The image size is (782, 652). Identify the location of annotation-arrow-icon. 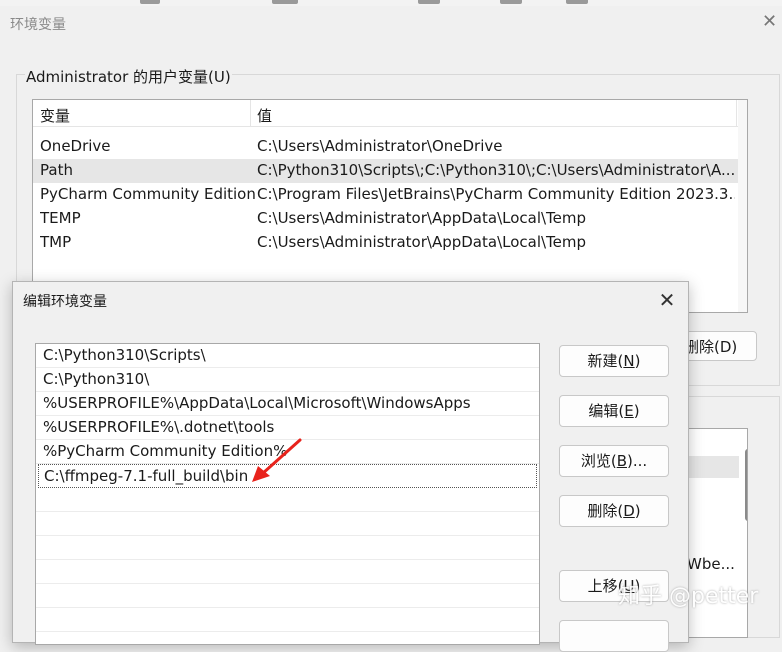
(277, 460).